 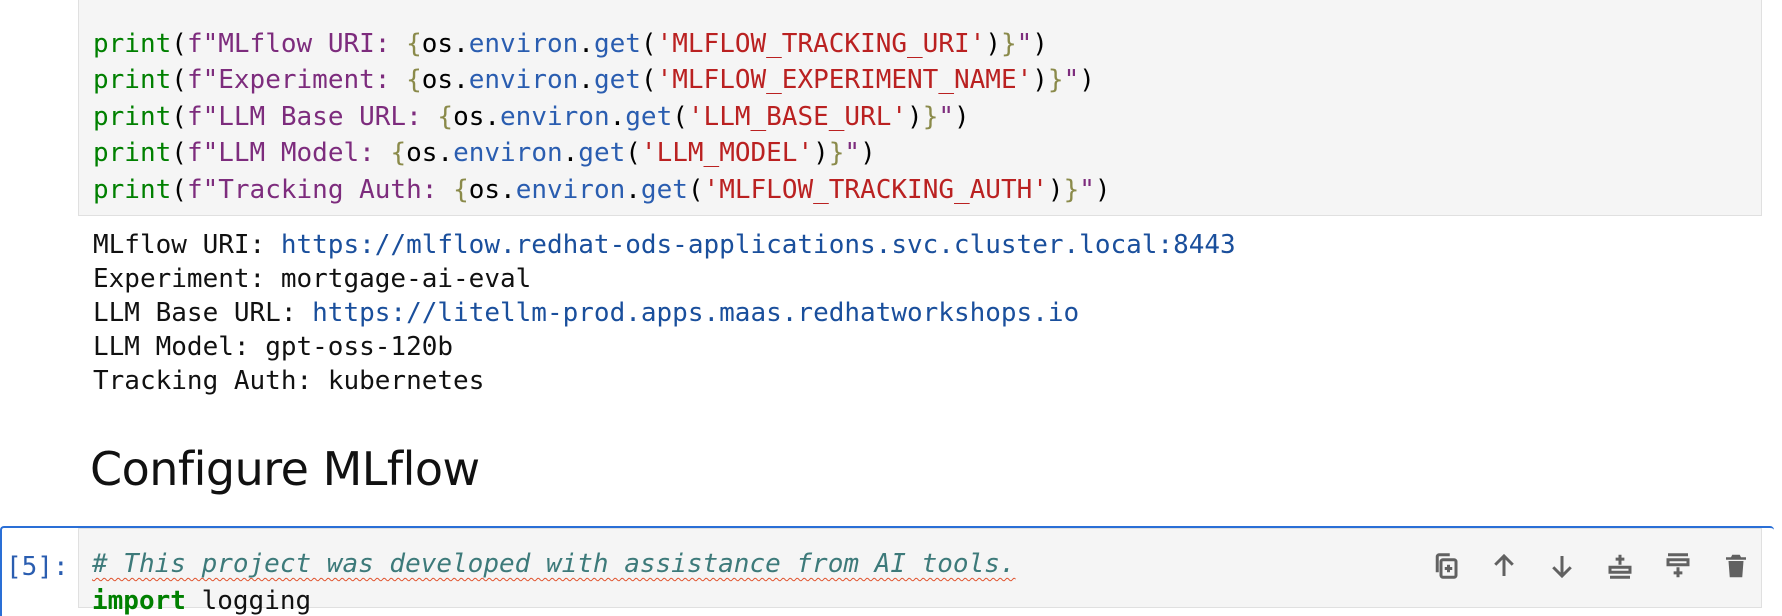 What do you see at coordinates (664, 347) in the screenshot?
I see `output-line: LLM Model: gpt-oss-120b` at bounding box center [664, 347].